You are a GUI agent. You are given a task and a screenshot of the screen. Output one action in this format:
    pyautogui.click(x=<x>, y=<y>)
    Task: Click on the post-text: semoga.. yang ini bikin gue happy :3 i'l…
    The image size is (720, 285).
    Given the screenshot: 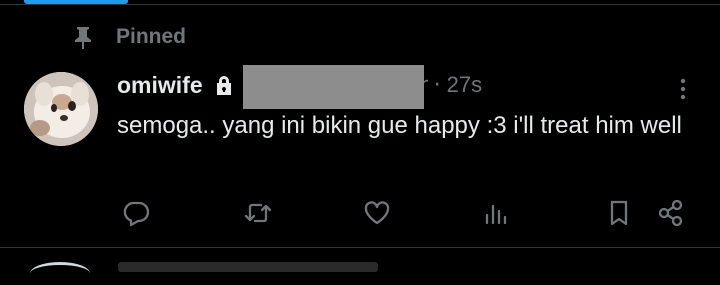 What is the action you would take?
    pyautogui.click(x=399, y=125)
    